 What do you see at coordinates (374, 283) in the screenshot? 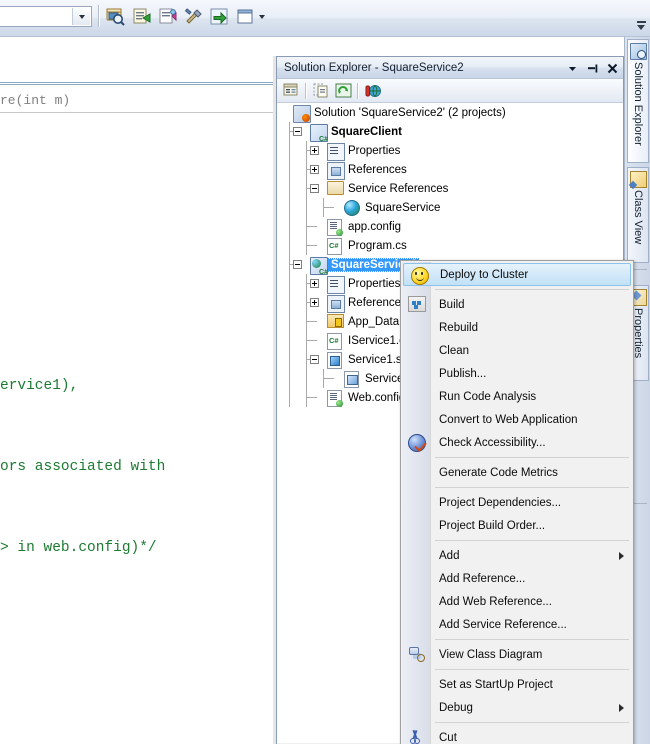
I see `tree-item-label: Properties` at bounding box center [374, 283].